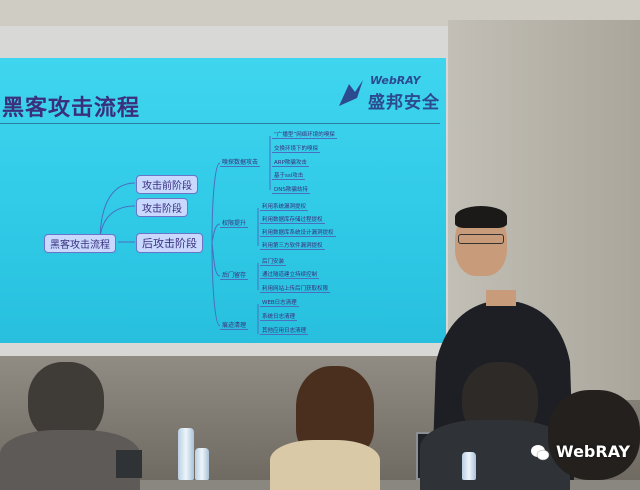 This screenshot has width=640, height=490. What do you see at coordinates (540, 453) in the screenshot?
I see `wechat-icon` at bounding box center [540, 453].